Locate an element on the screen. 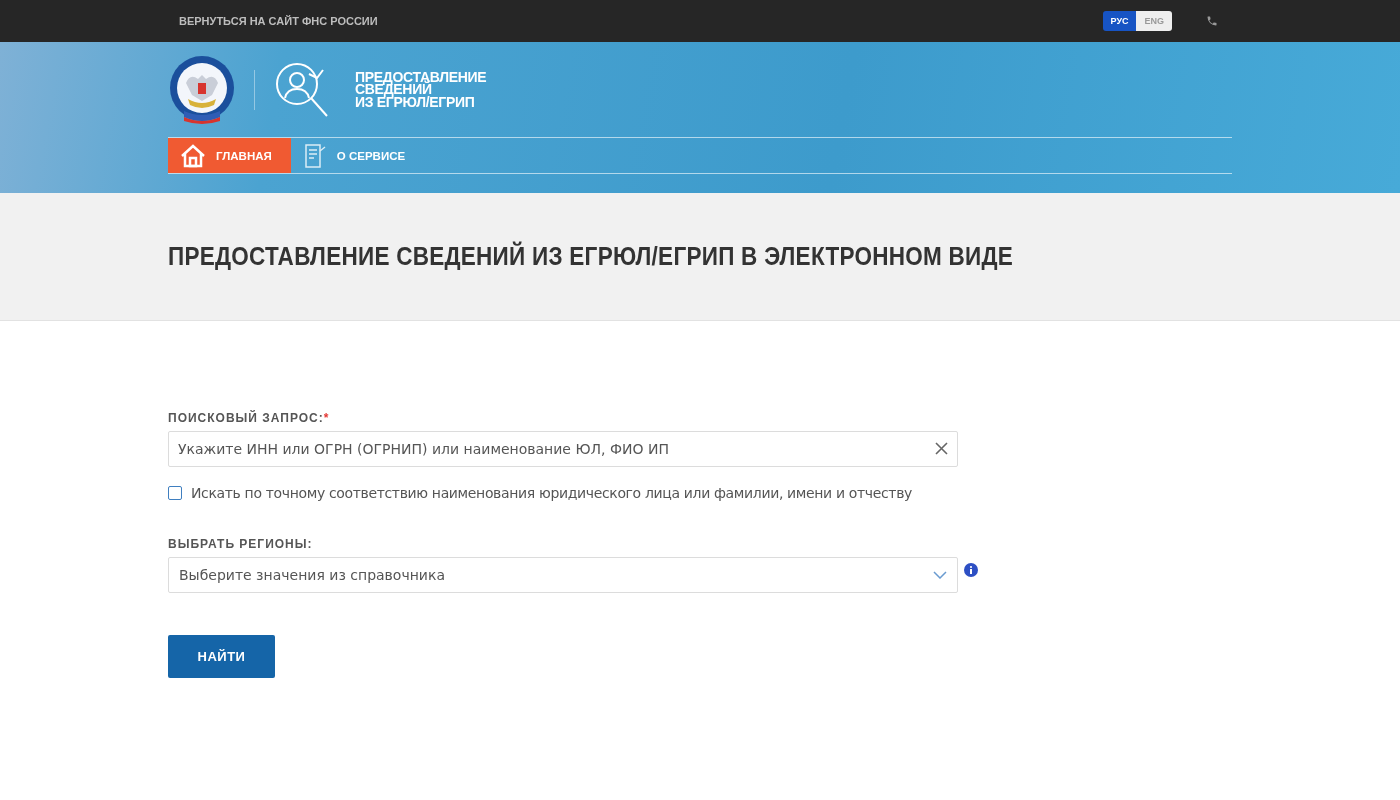  home-icon is located at coordinates (193, 155).